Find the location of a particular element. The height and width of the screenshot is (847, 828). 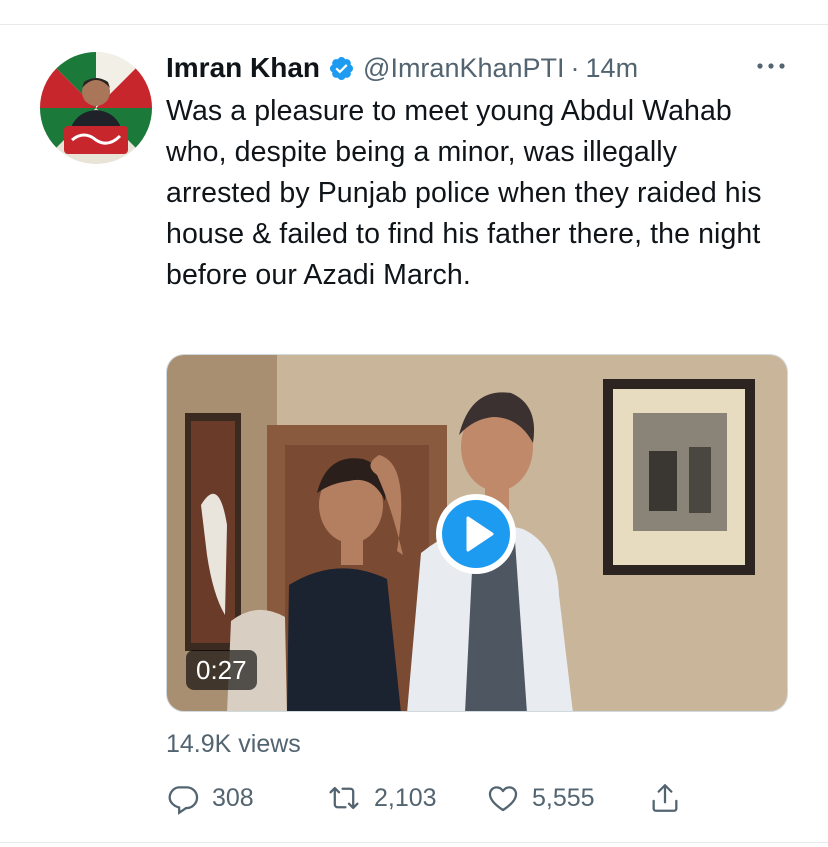

timestamp: 14m is located at coordinates (612, 68).